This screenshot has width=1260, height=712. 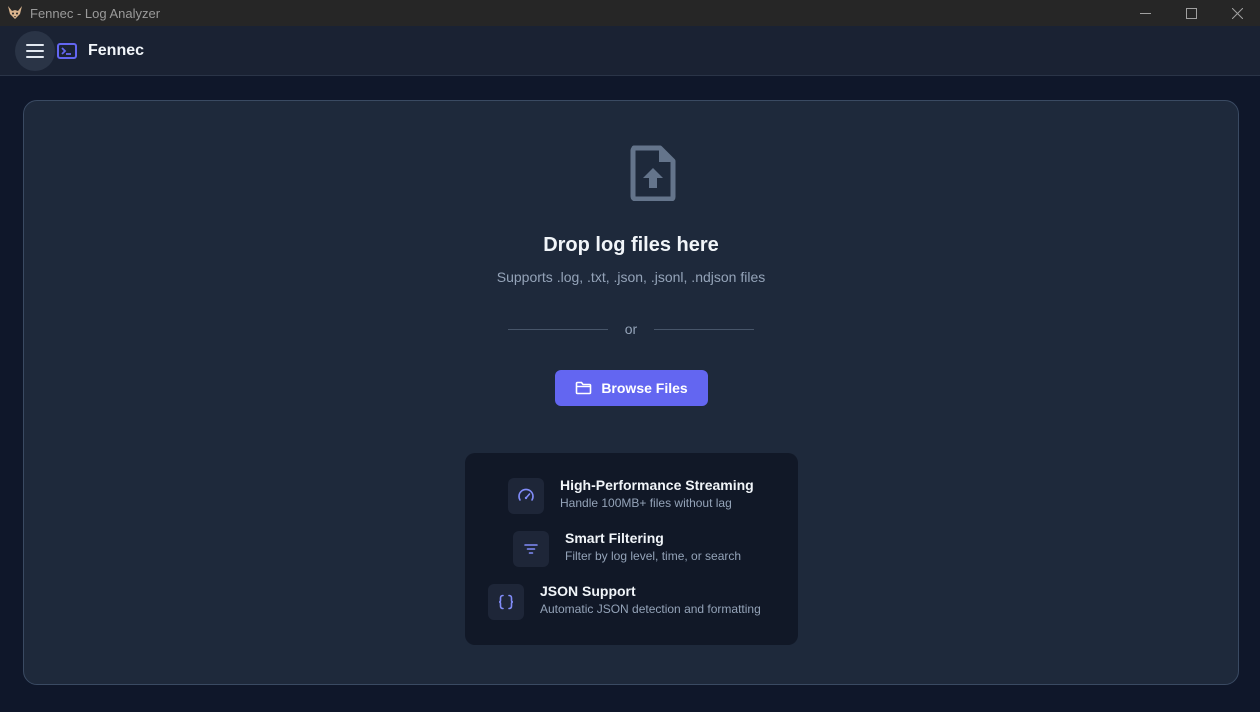 What do you see at coordinates (95, 13) in the screenshot?
I see `window-title: Fennec - Log Analyzer` at bounding box center [95, 13].